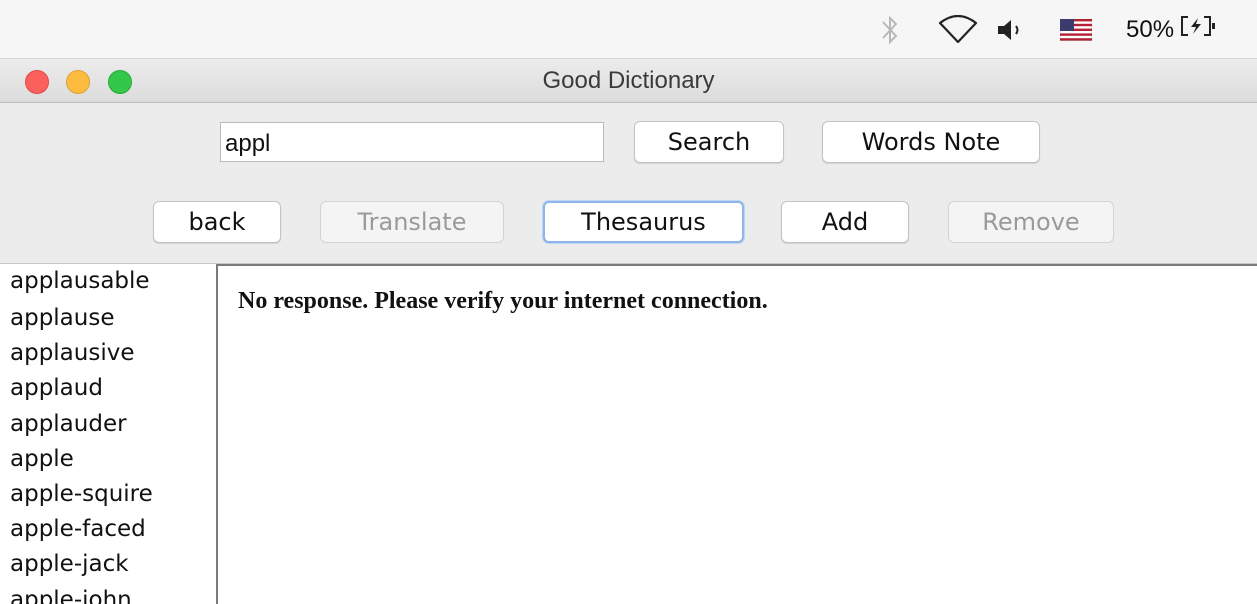 The height and width of the screenshot is (604, 1257). What do you see at coordinates (412, 222) in the screenshot?
I see `translate-button: Translate` at bounding box center [412, 222].